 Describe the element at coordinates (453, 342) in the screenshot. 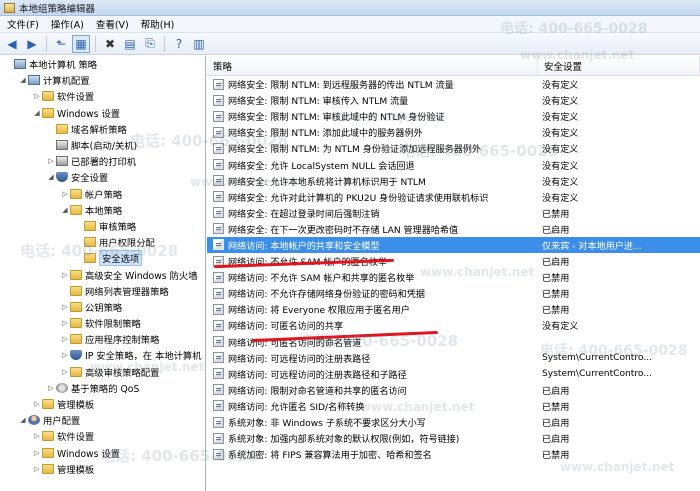

I see `policy-row: 网络访问: 可匿名访问的命名管道` at that location.